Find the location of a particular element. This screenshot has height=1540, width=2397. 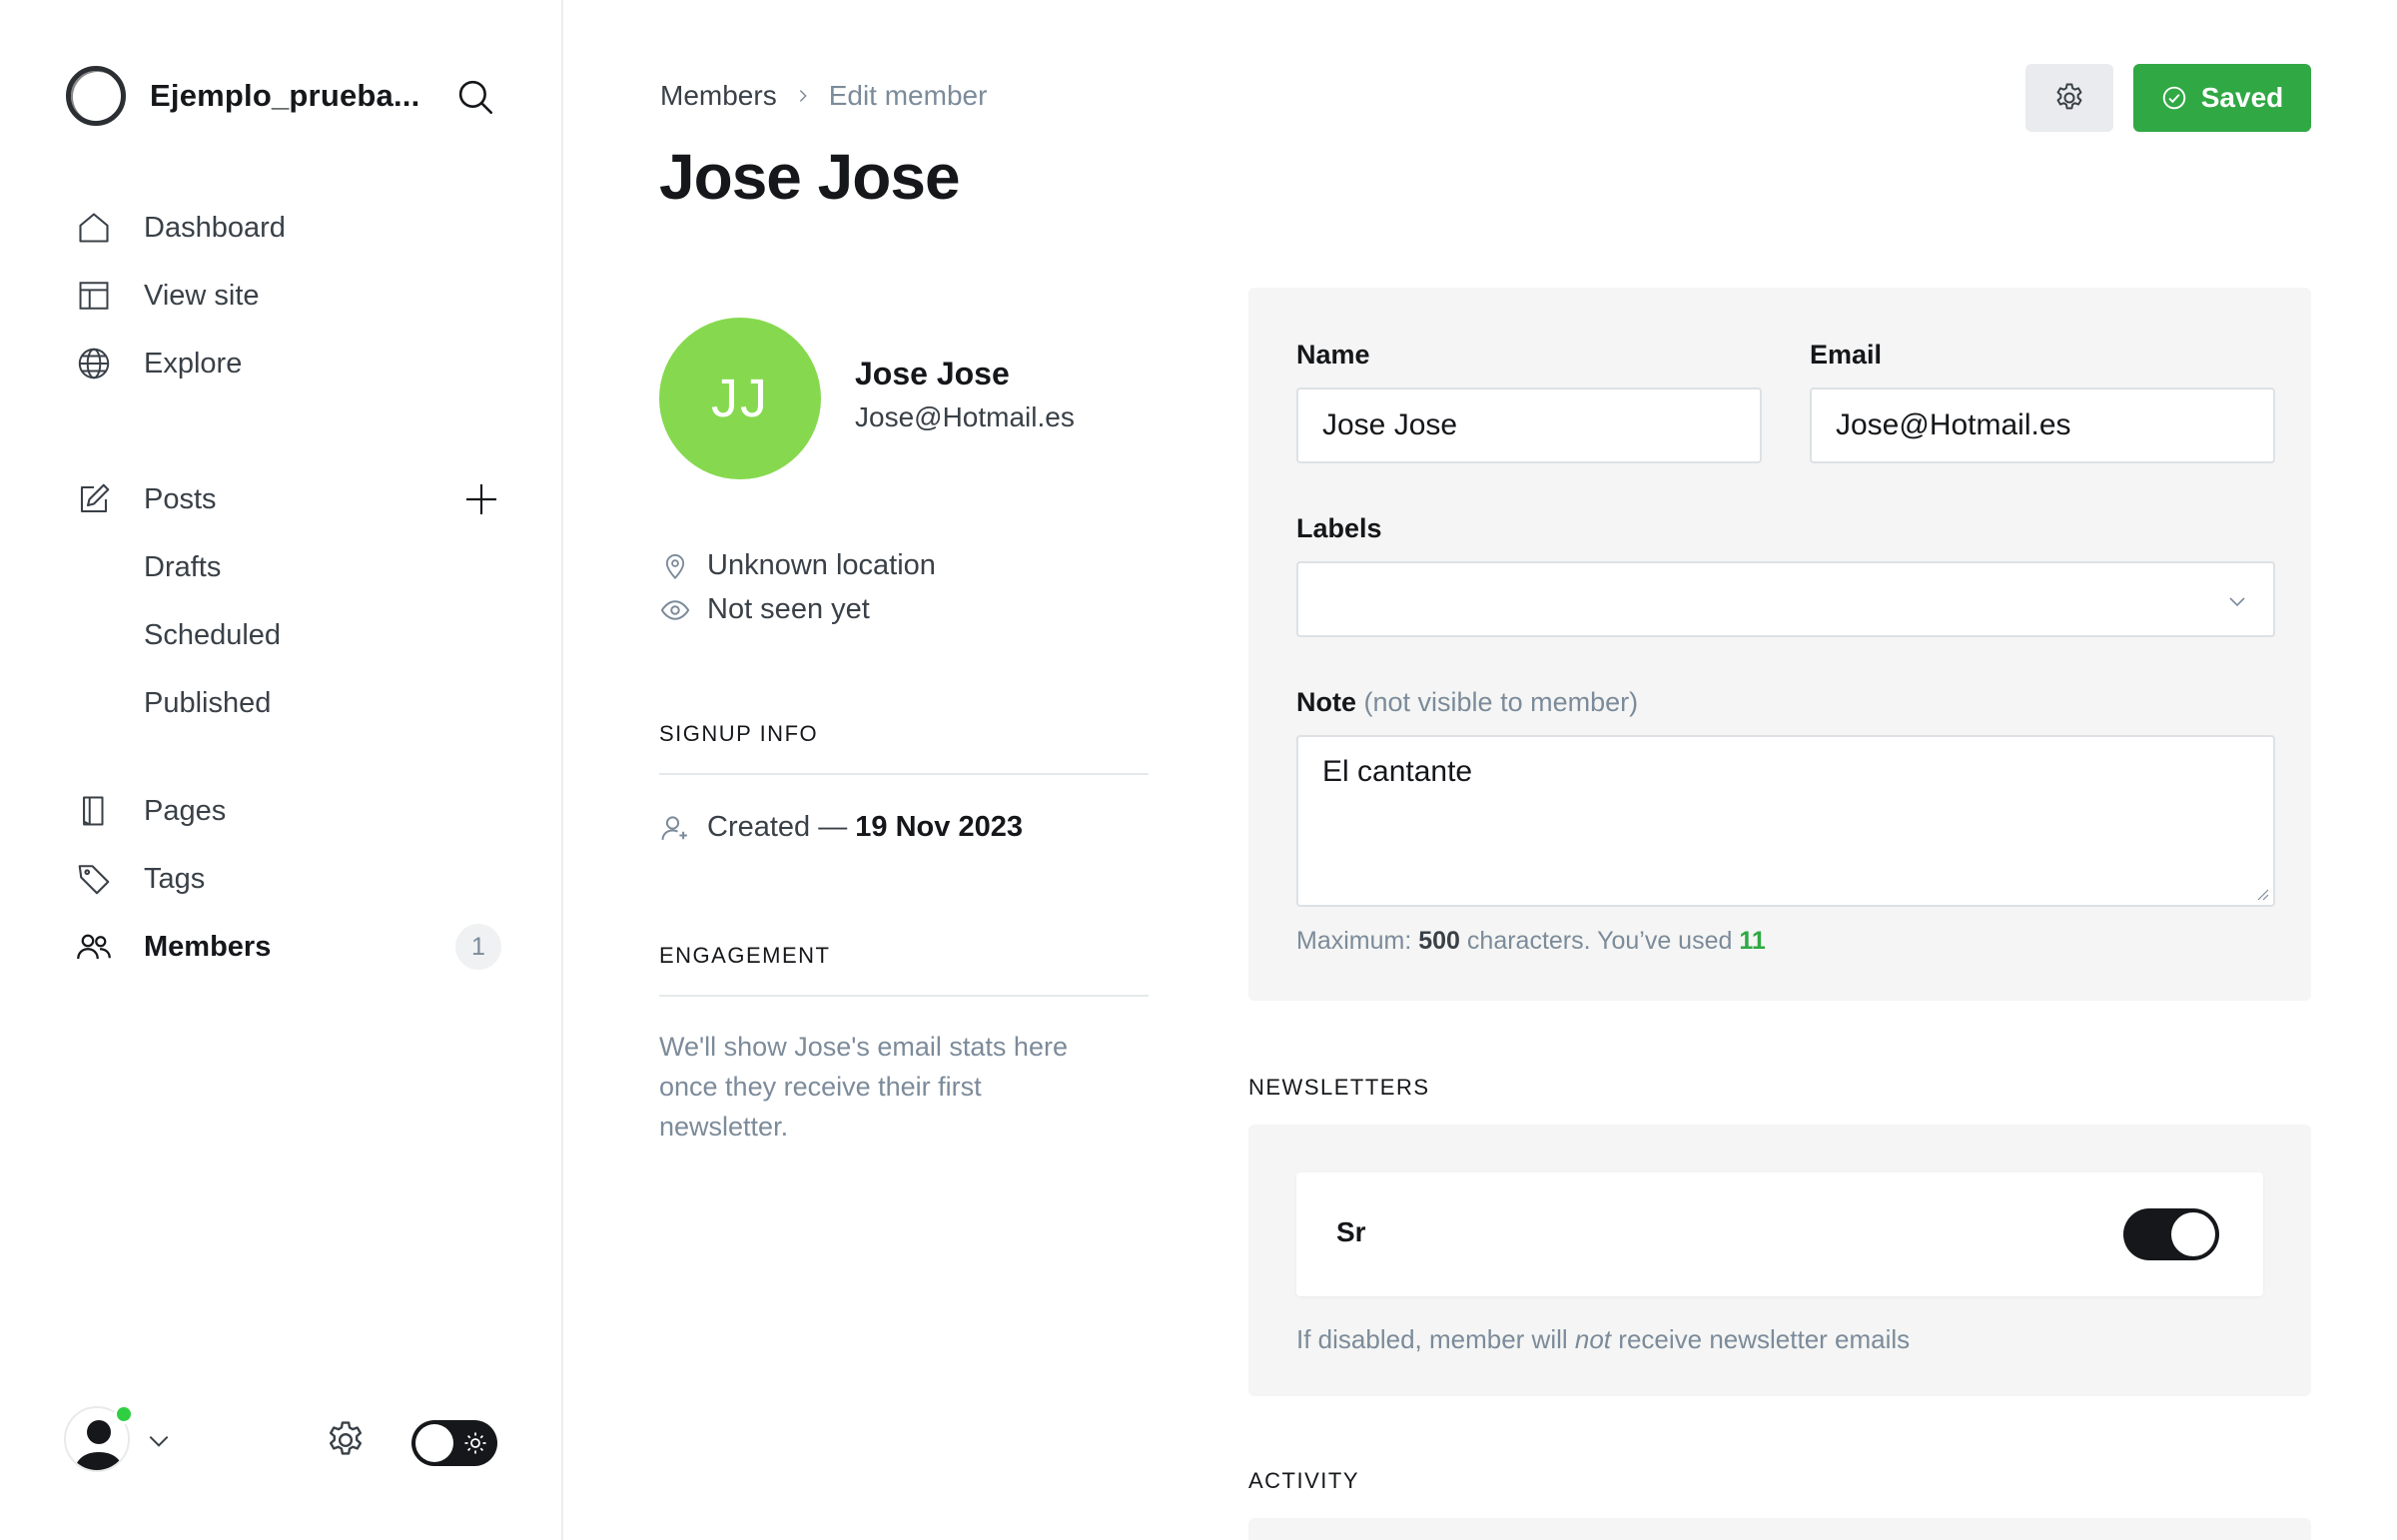

labels-select is located at coordinates (1786, 599).